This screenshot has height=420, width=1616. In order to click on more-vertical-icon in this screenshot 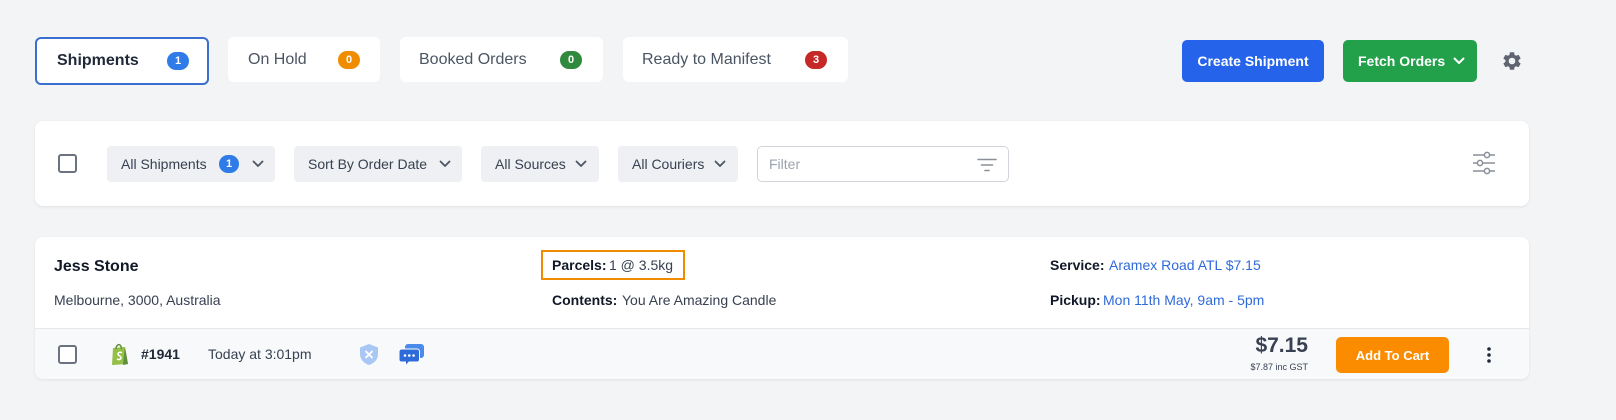, I will do `click(1489, 355)`.